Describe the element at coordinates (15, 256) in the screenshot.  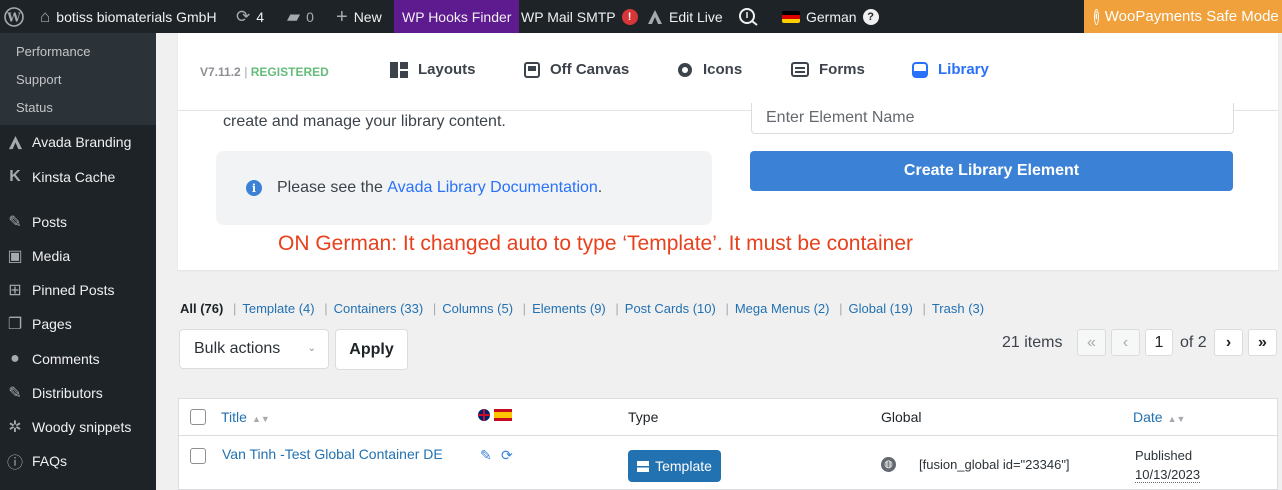
I see `media-icon: ▣` at that location.